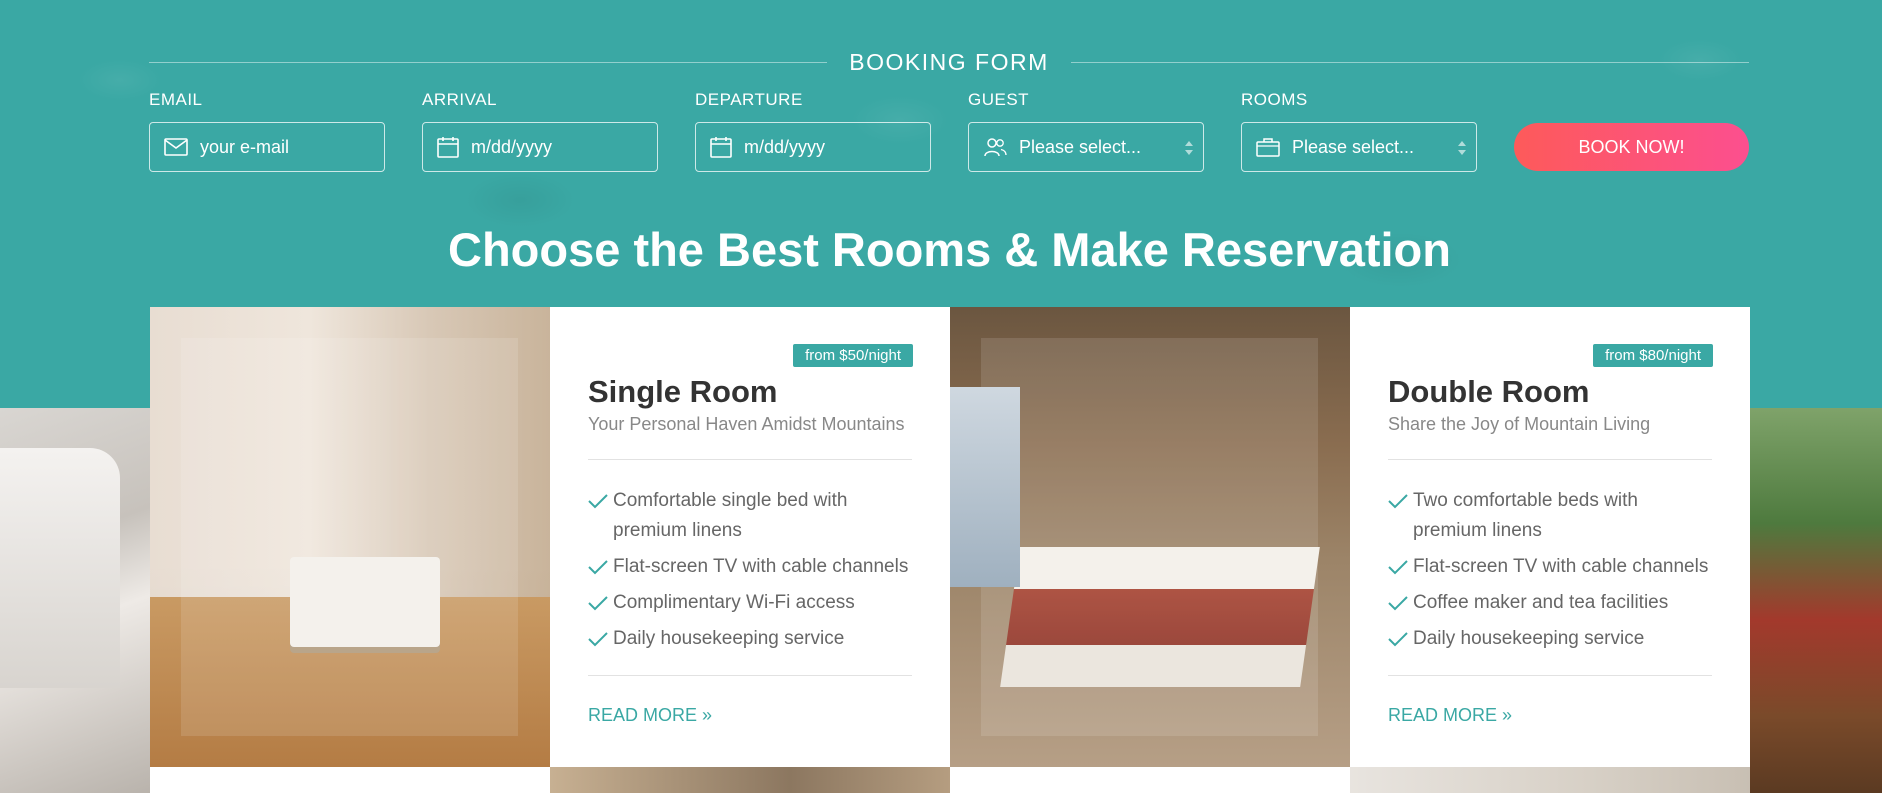  I want to click on feature-item: Complimentary Wi-Fi access, so click(750, 603).